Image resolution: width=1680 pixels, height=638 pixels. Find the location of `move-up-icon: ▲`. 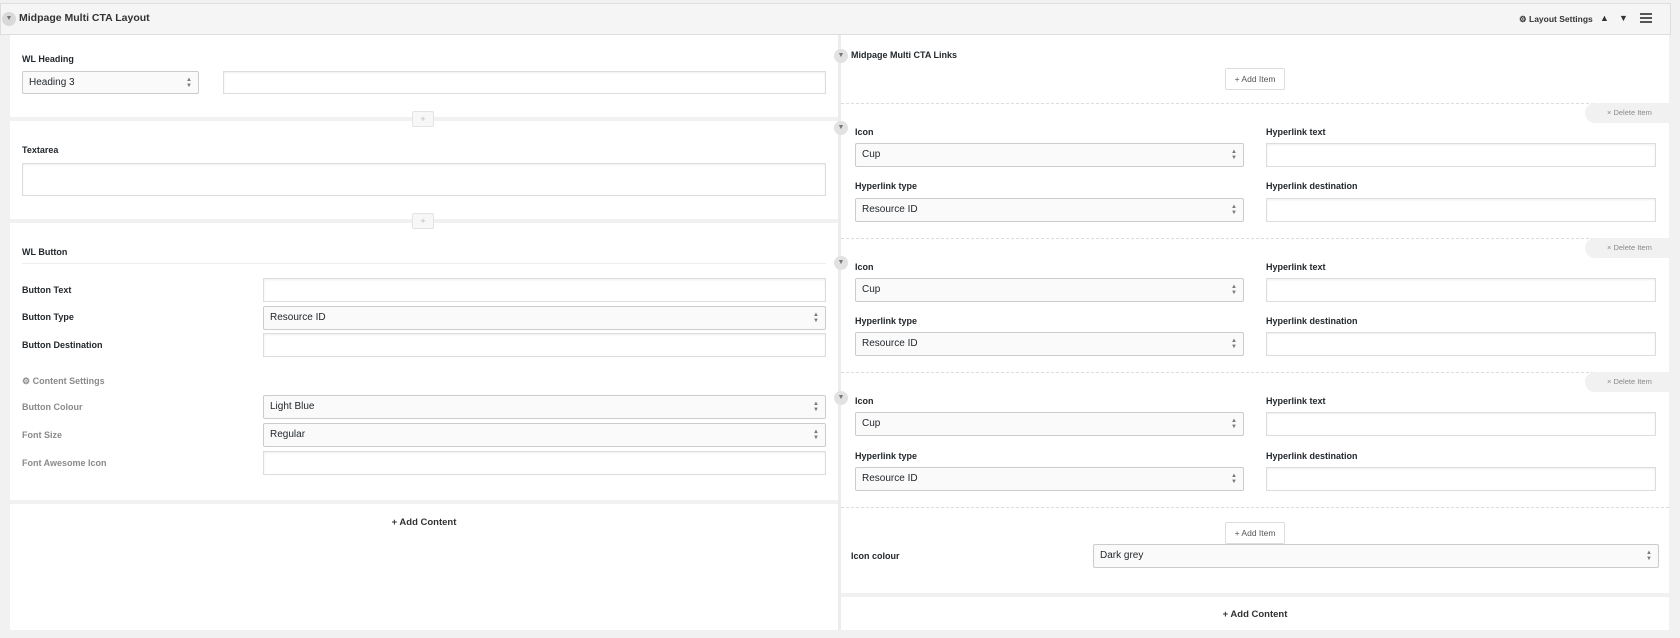

move-up-icon: ▲ is located at coordinates (1604, 18).